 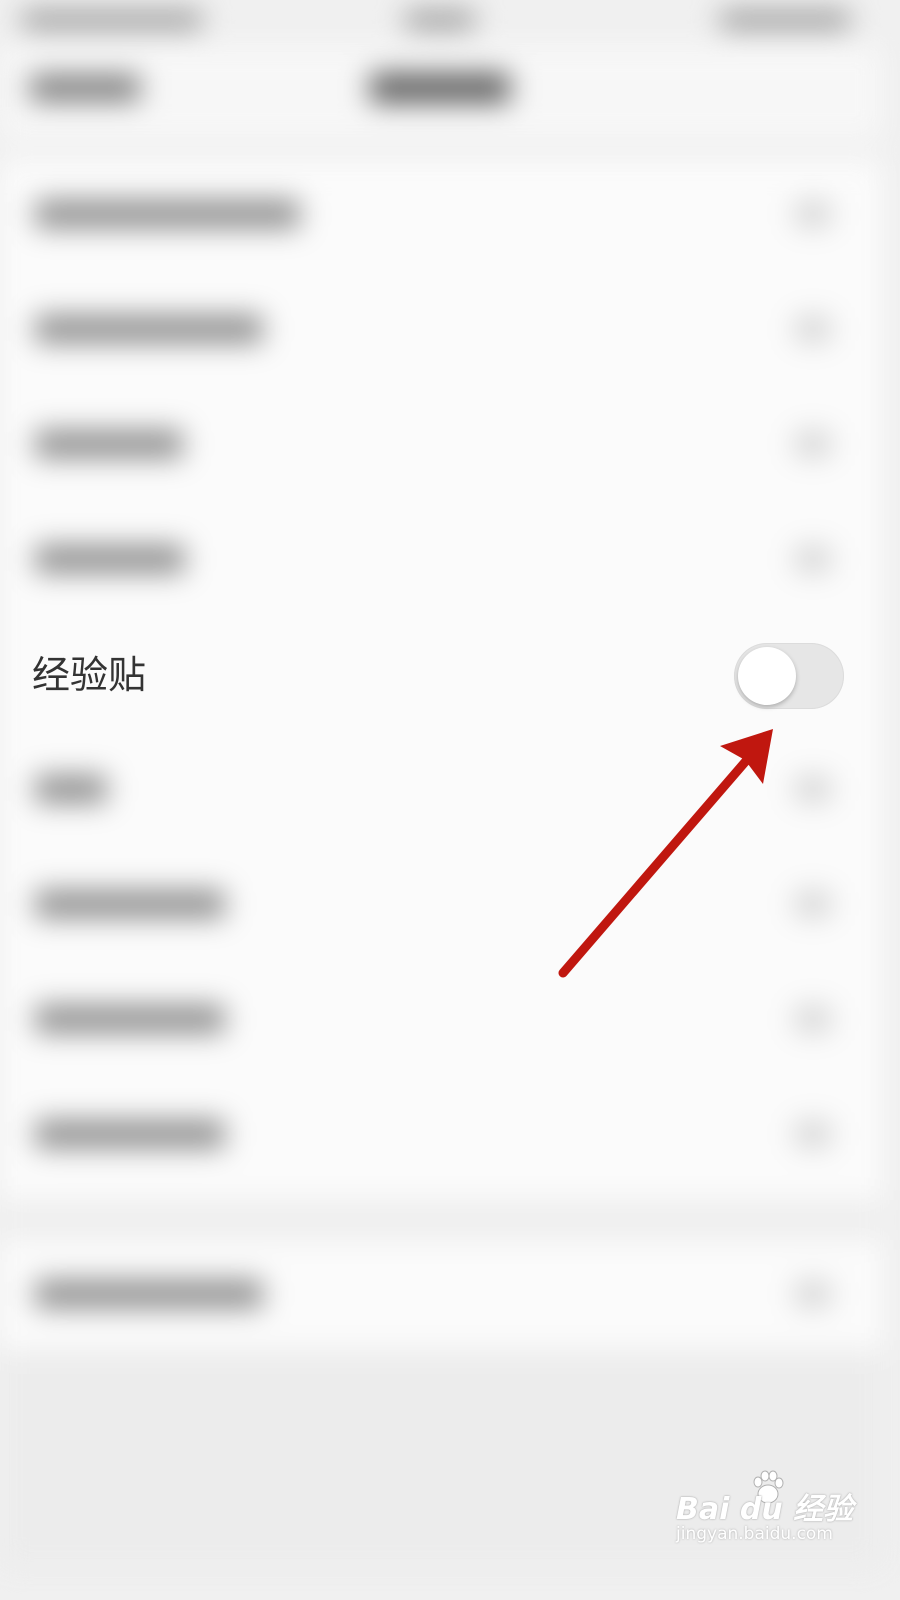 I want to click on section-divider, so click(x=441, y=1220).